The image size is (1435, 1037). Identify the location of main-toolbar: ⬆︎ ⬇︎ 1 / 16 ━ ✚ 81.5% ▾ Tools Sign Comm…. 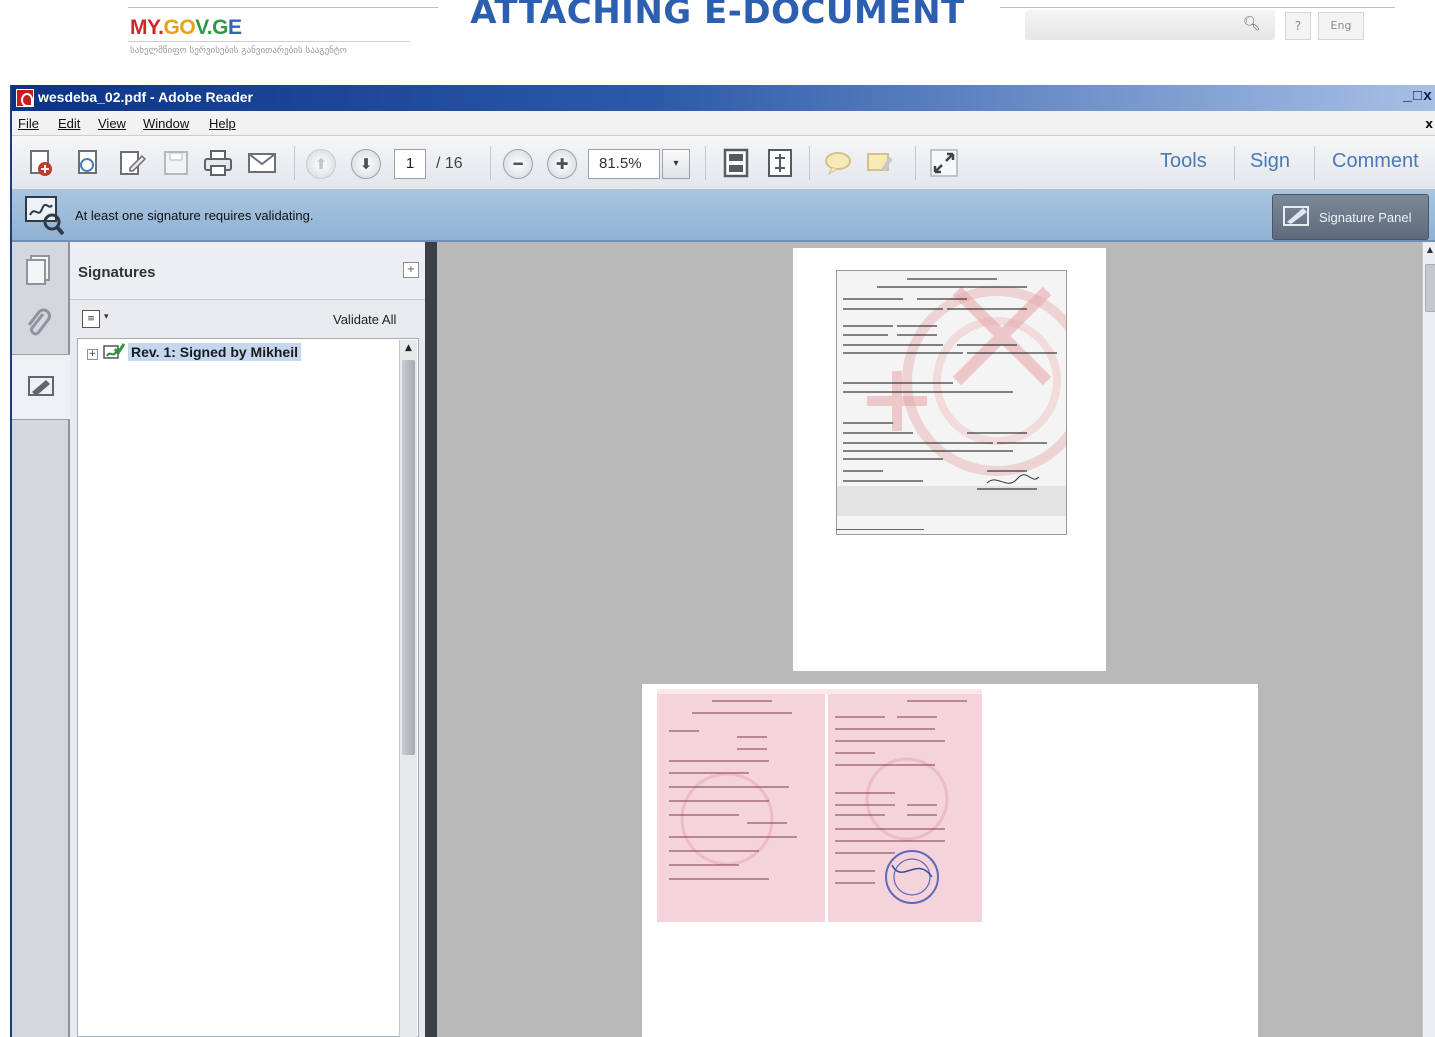
(723, 163).